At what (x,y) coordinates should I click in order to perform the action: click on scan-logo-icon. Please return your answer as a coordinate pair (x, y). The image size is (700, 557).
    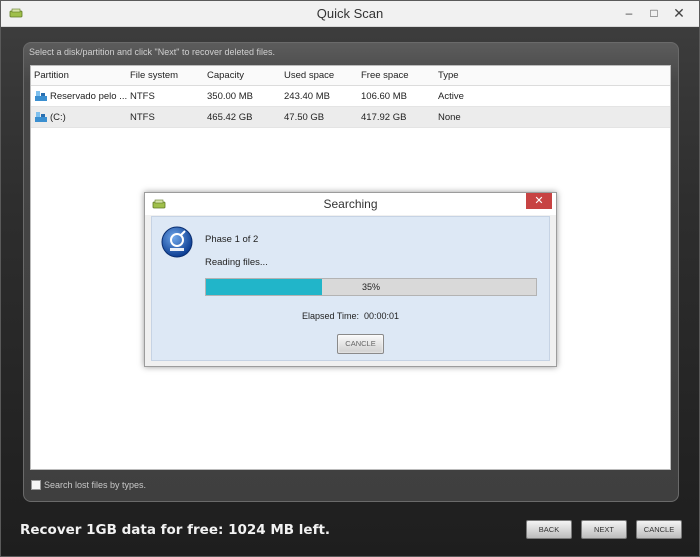
    Looking at the image, I should click on (177, 242).